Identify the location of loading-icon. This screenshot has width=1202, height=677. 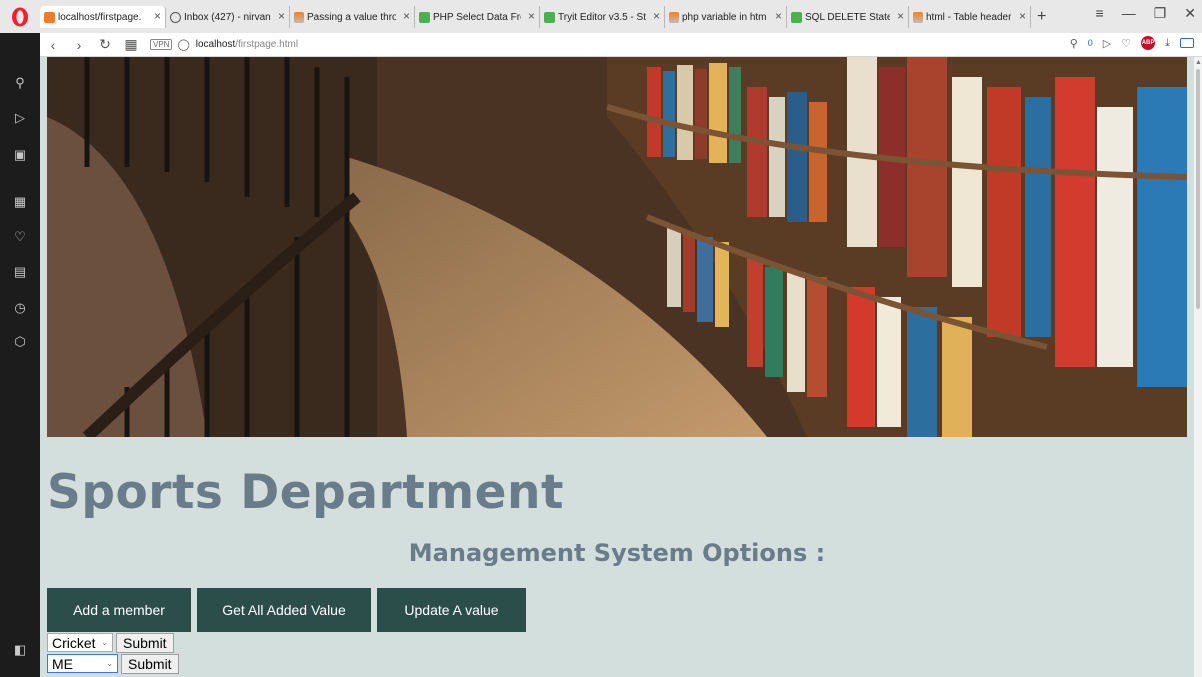
(175, 17).